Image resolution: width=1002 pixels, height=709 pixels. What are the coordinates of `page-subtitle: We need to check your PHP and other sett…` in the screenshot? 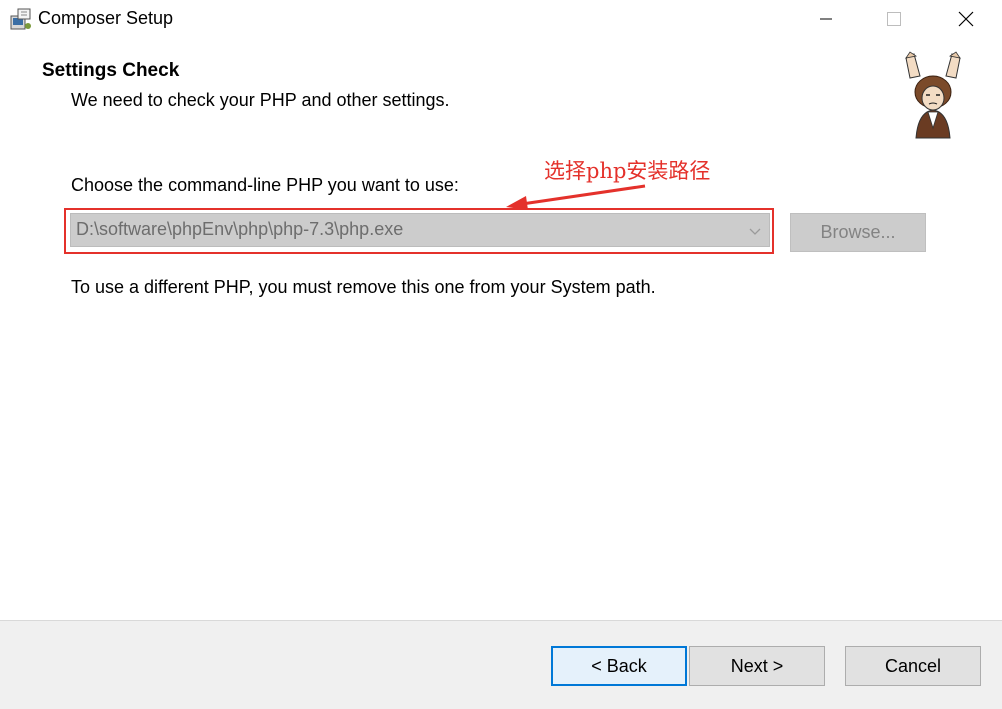 It's located at (260, 100).